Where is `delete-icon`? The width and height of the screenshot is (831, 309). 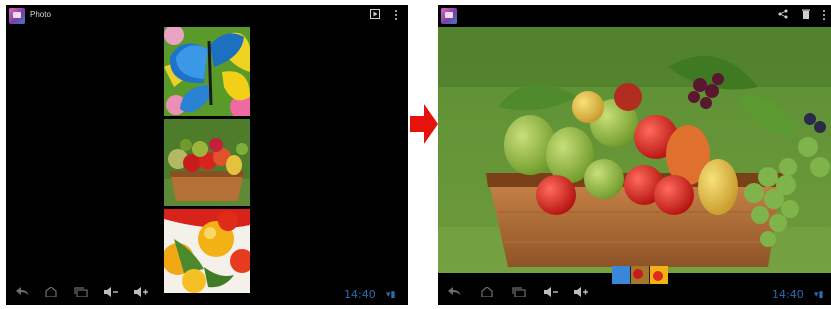
delete-icon is located at coordinates (806, 16).